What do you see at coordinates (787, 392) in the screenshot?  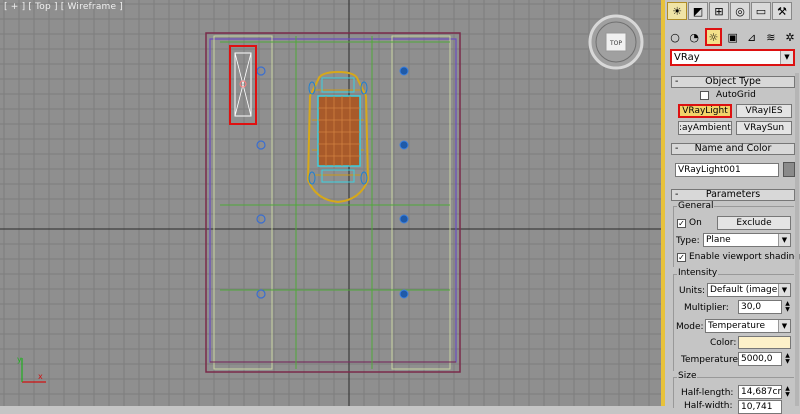 I see `half-length-spinner: ▲ ▼` at bounding box center [787, 392].